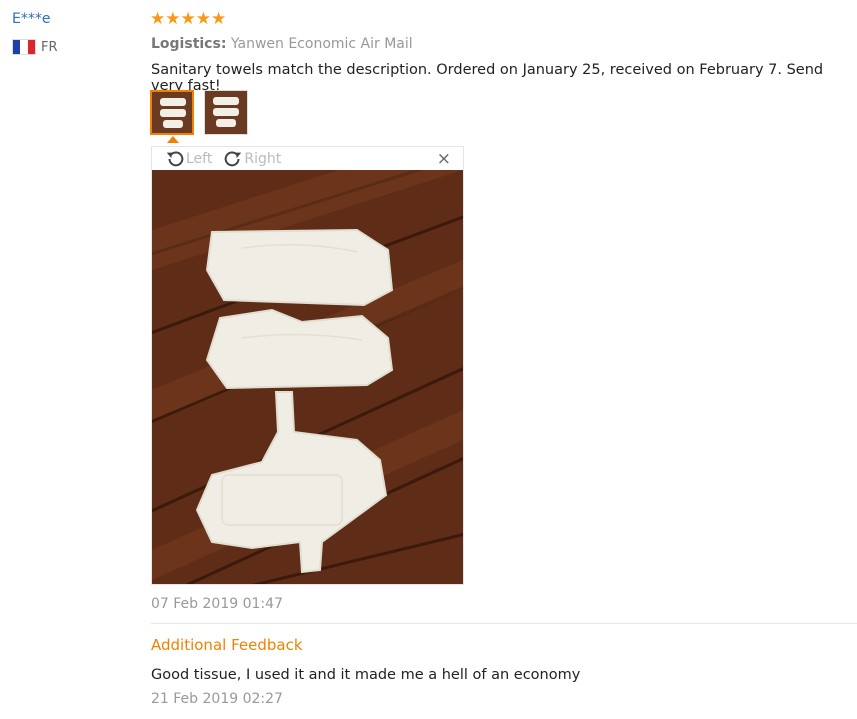  I want to click on rotate-right-button: Right, so click(251, 159).